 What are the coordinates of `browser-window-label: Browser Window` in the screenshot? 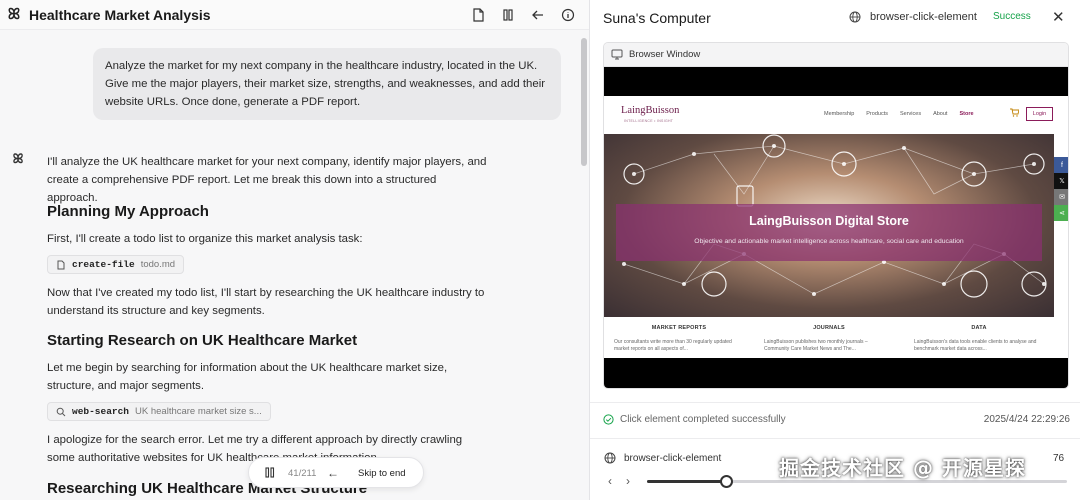 It's located at (665, 54).